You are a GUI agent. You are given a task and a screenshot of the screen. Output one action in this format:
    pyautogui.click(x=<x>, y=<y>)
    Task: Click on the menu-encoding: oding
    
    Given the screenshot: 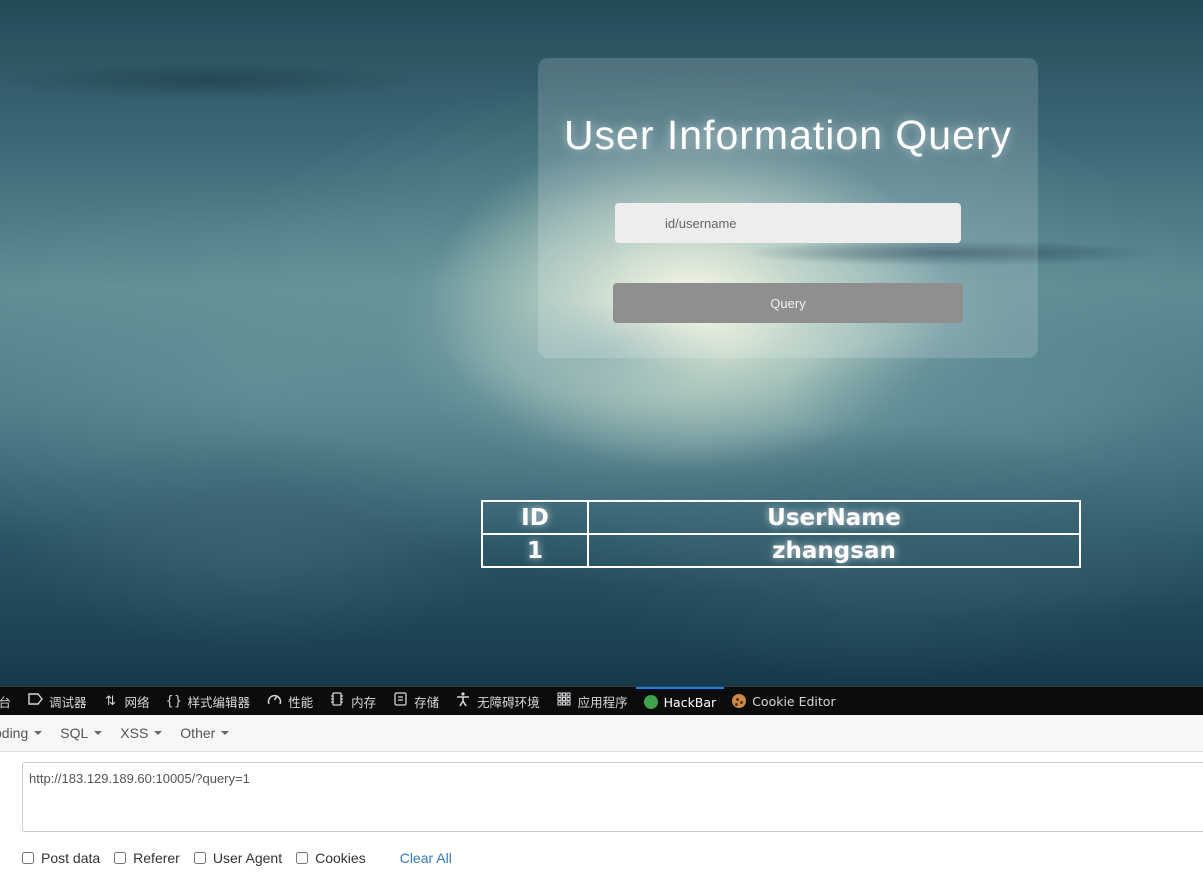 What is the action you would take?
    pyautogui.click(x=21, y=733)
    